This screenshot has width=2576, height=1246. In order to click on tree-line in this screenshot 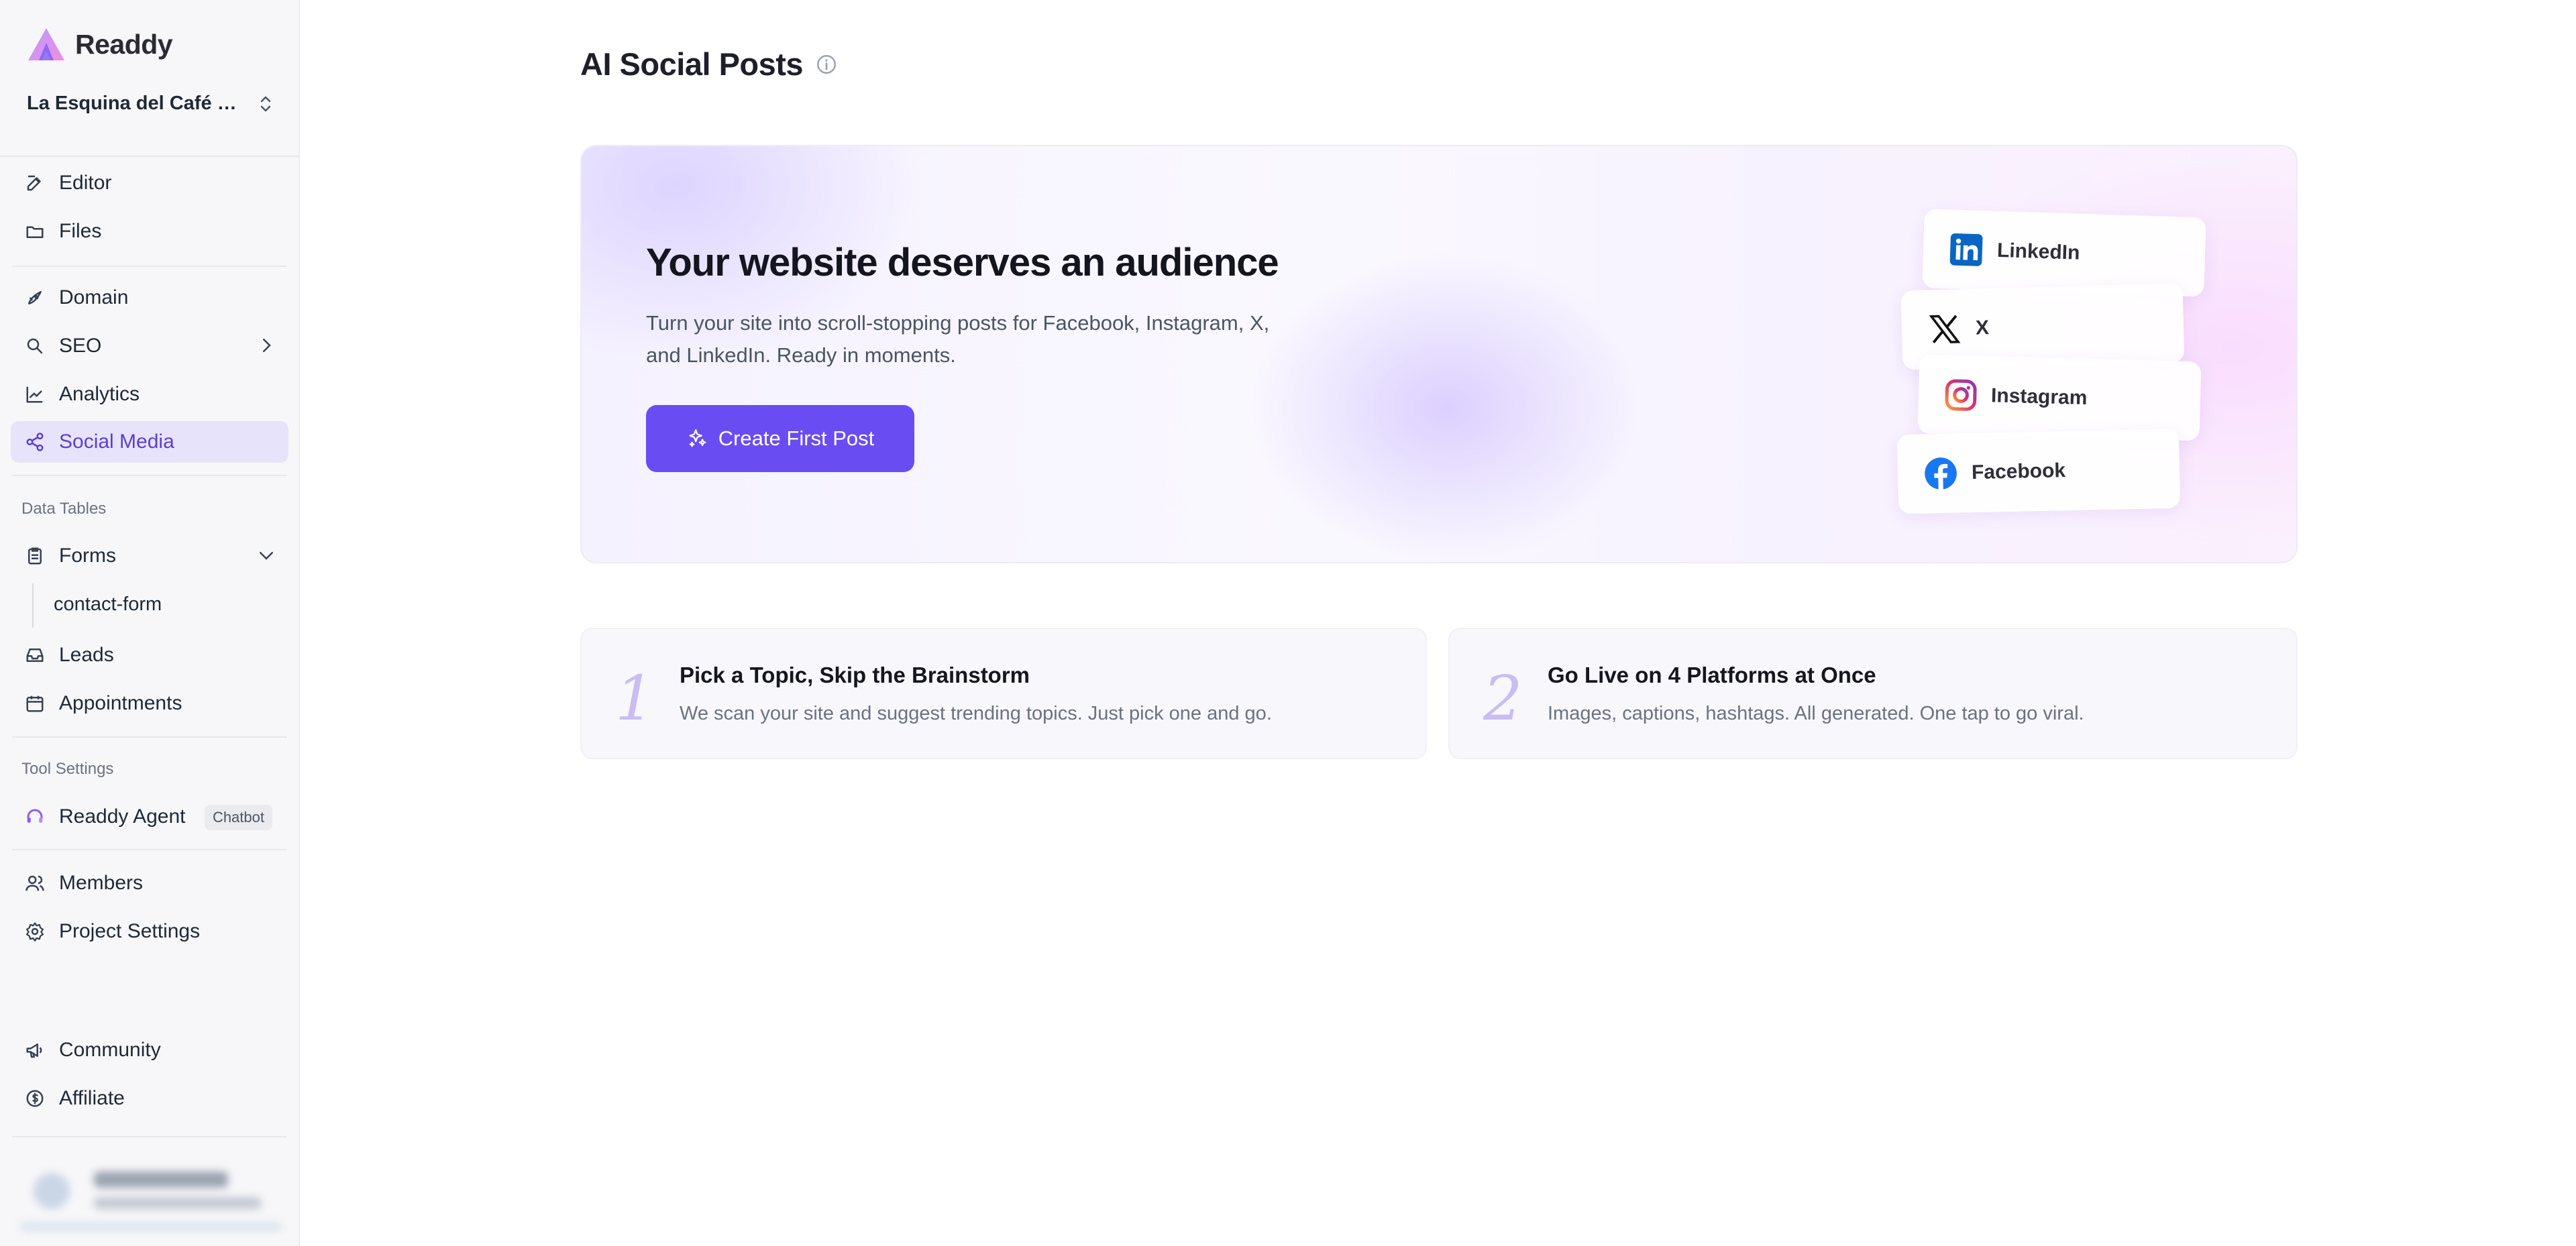, I will do `click(33, 605)`.